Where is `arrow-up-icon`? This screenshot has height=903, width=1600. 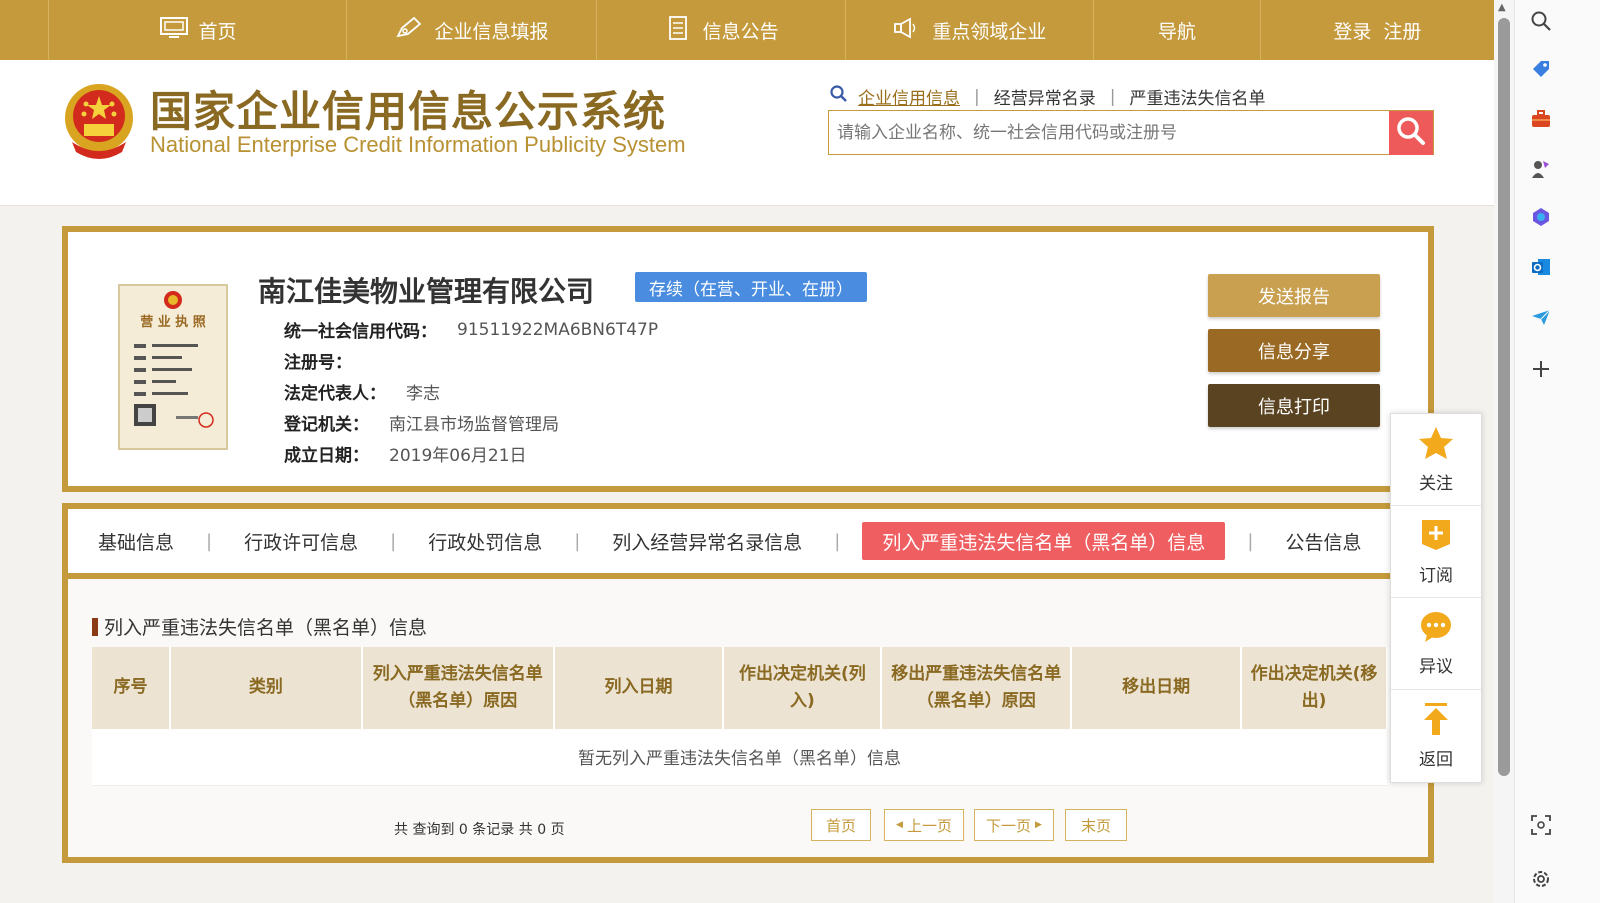 arrow-up-icon is located at coordinates (1436, 721).